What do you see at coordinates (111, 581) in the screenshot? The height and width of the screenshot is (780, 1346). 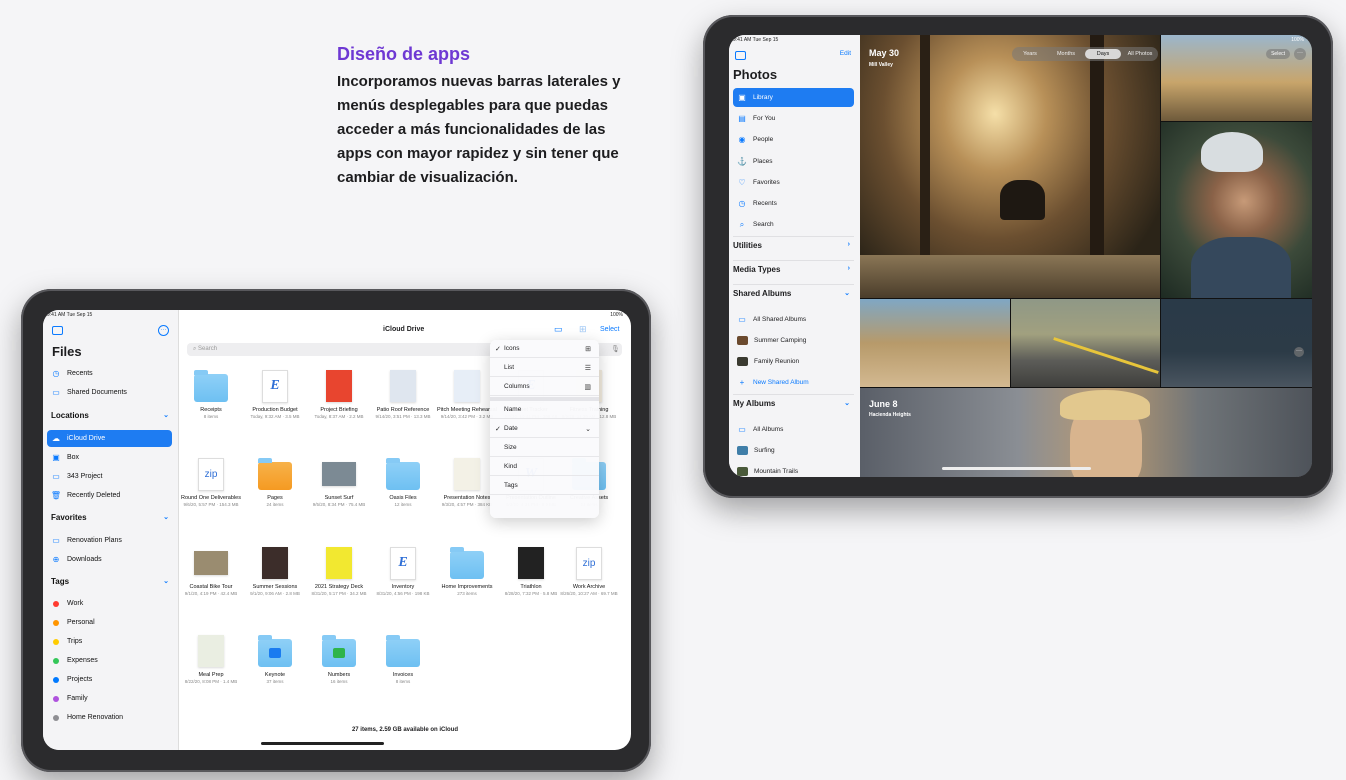 I see `tags-header: Tags ⌄` at bounding box center [111, 581].